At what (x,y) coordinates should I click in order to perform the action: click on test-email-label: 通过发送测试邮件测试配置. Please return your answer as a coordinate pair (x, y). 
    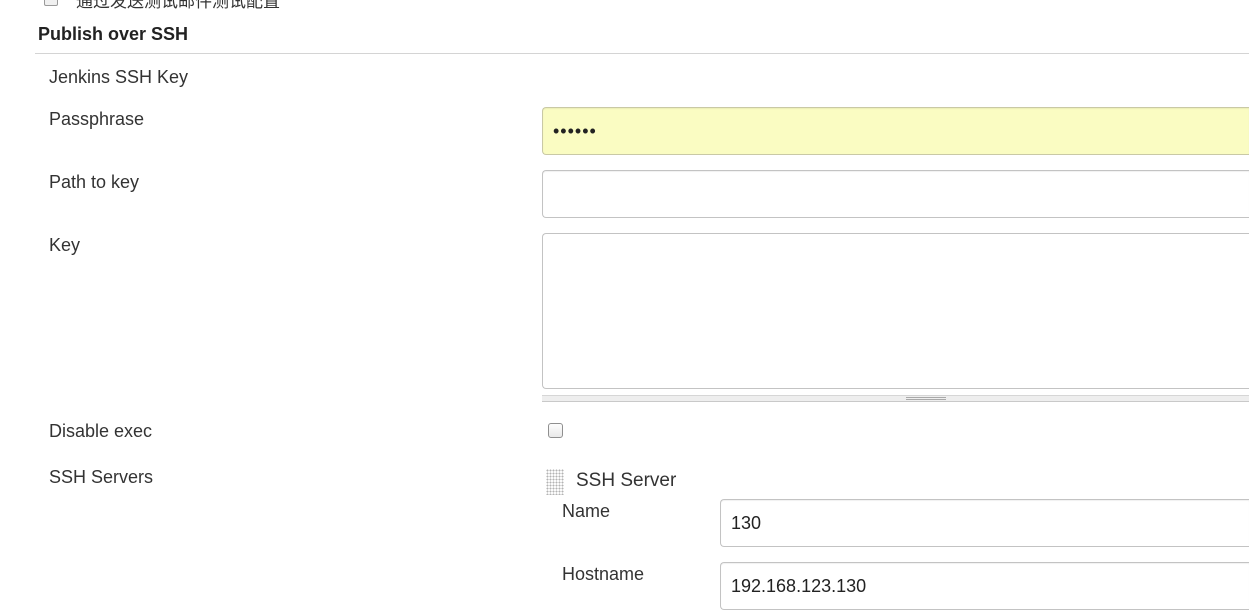
    Looking at the image, I should click on (178, 5).